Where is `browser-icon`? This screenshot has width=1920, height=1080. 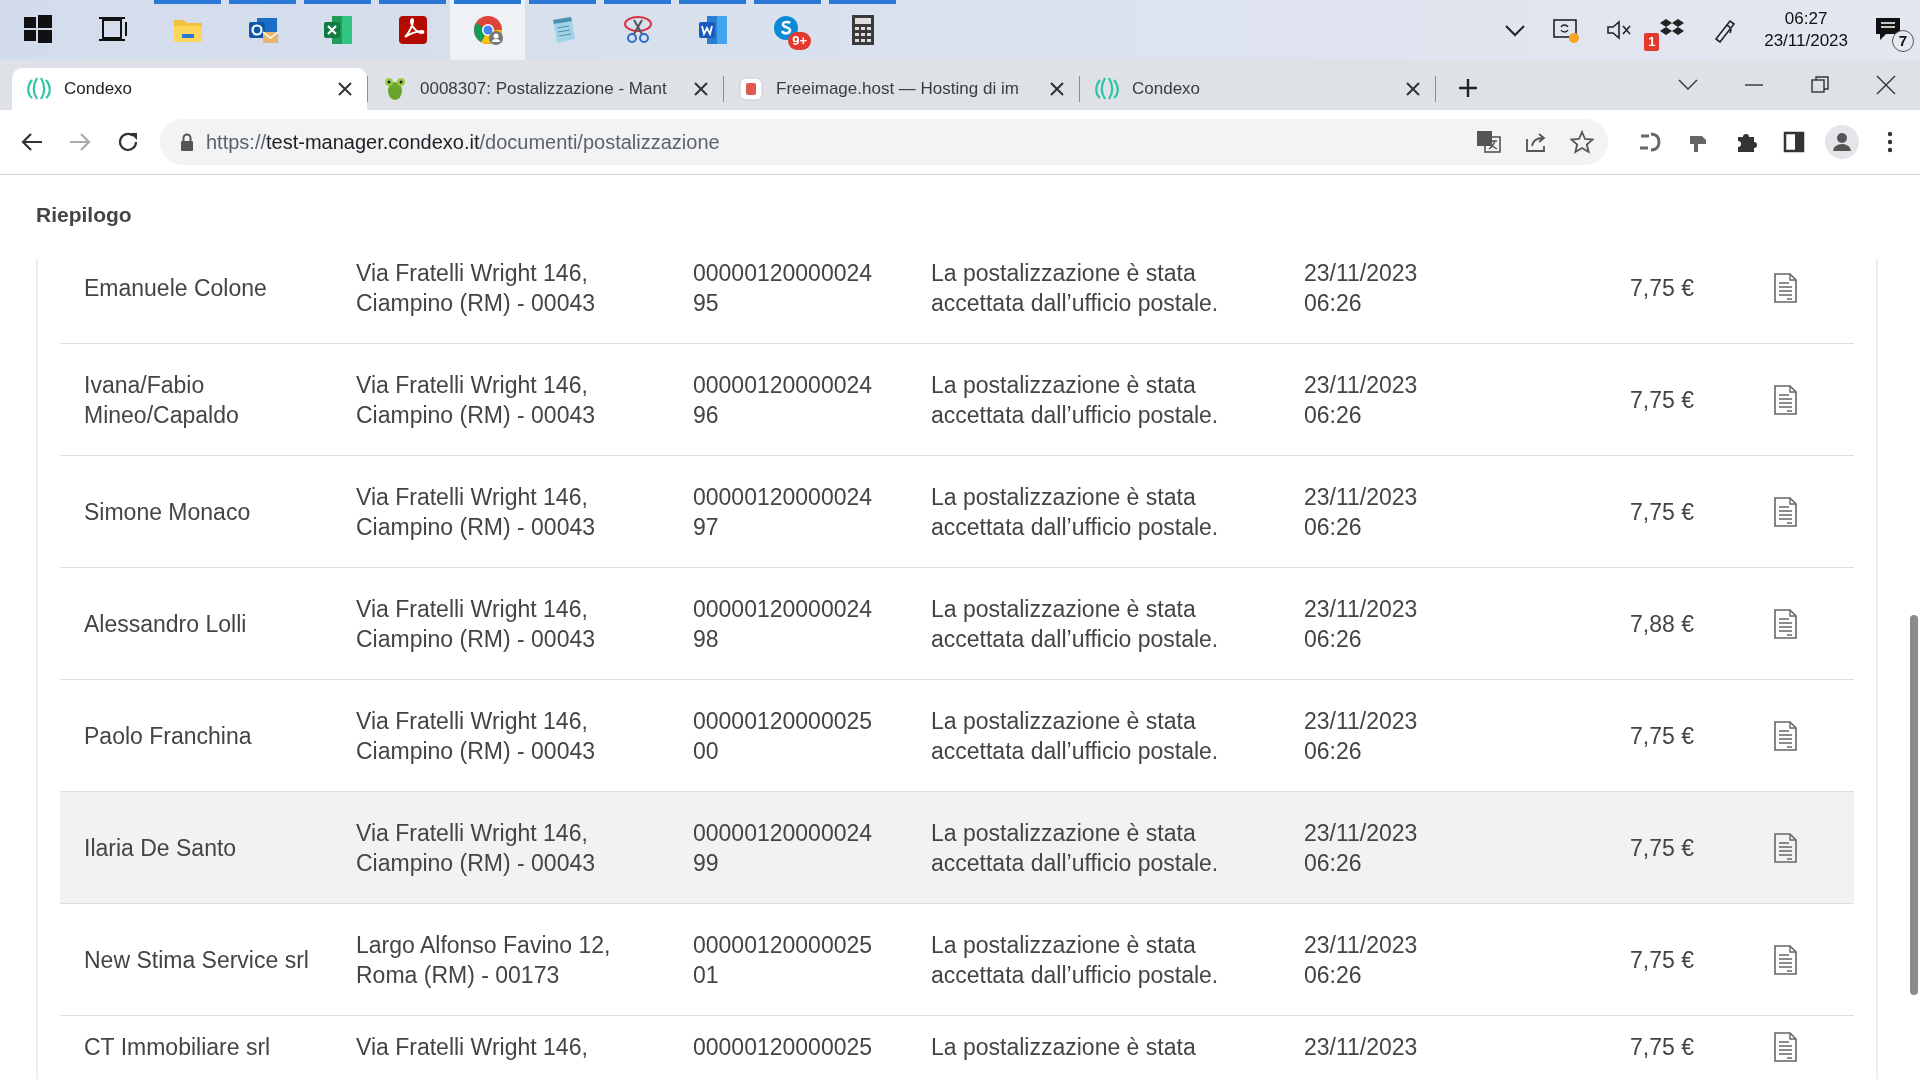
browser-icon is located at coordinates (487, 30).